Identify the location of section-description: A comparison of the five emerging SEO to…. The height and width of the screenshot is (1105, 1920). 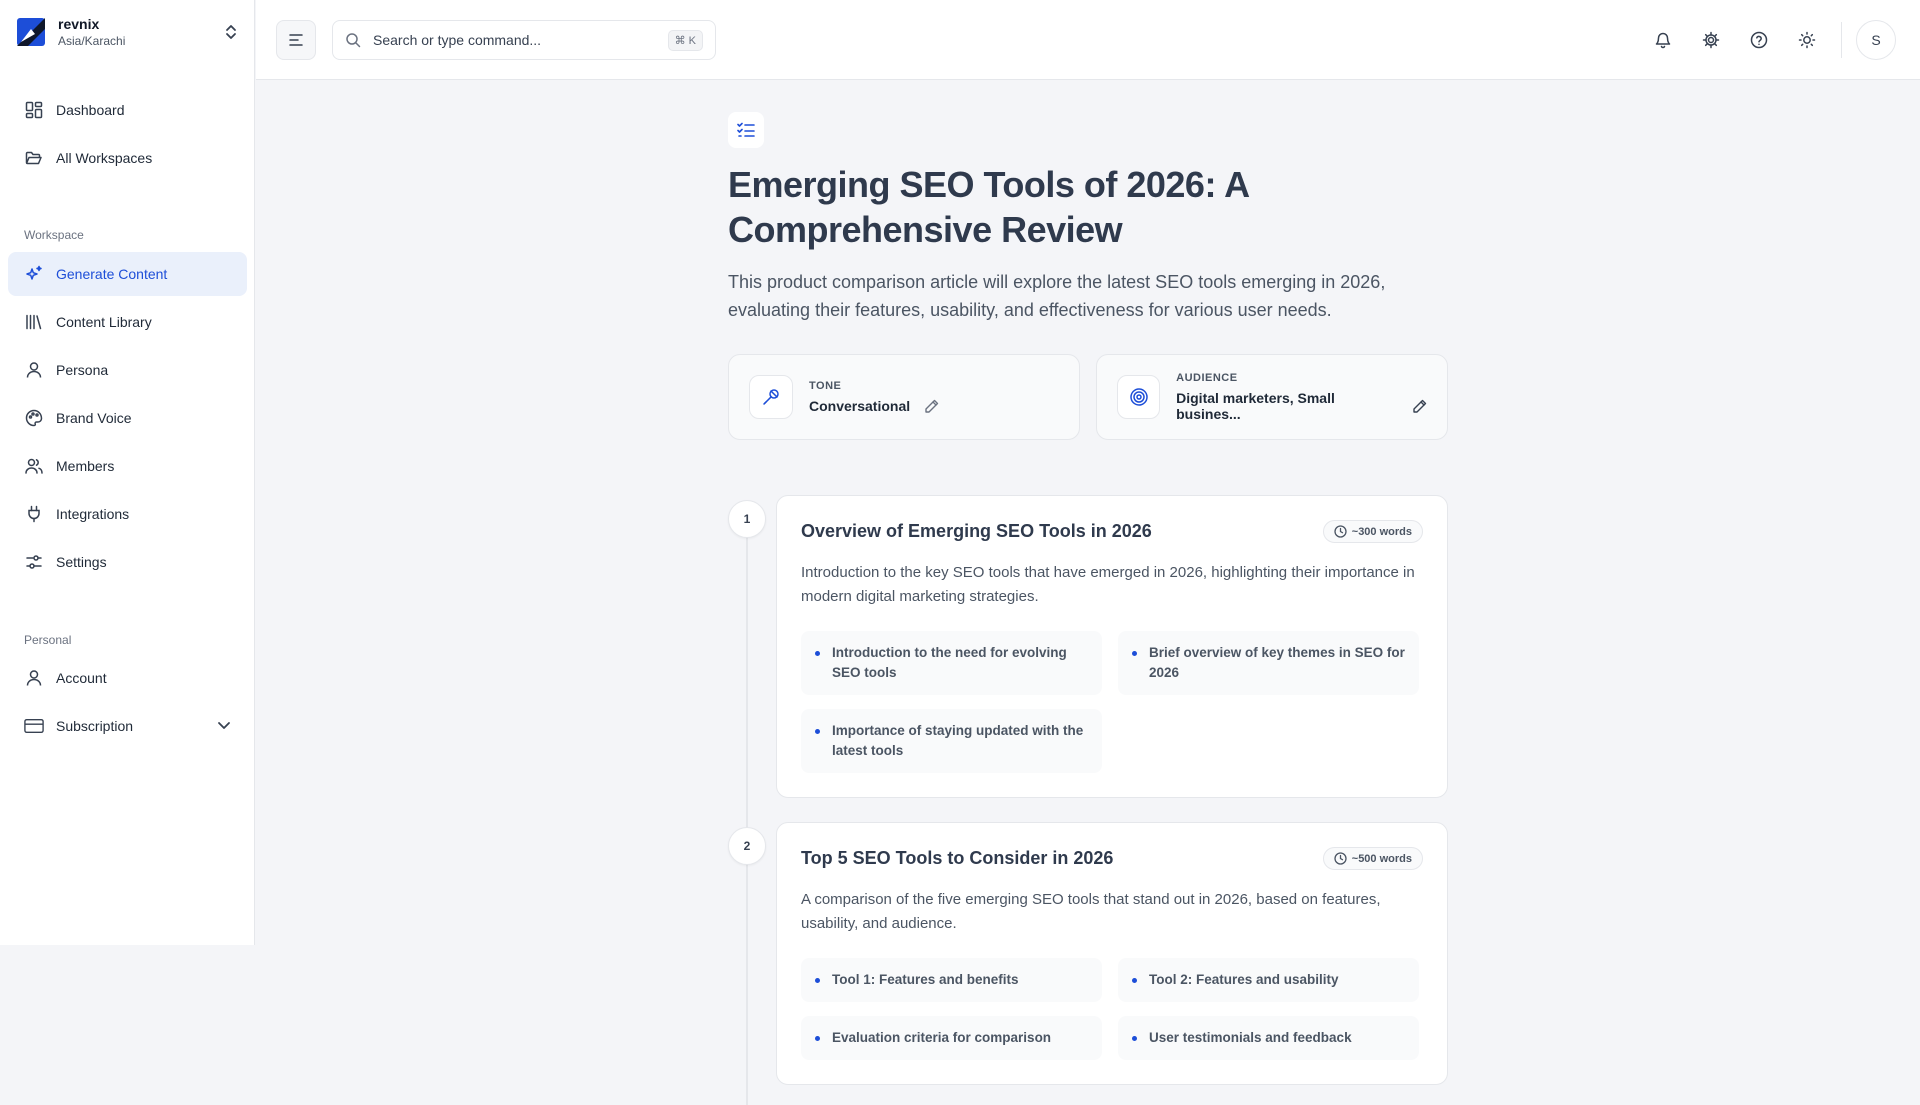
(1091, 911).